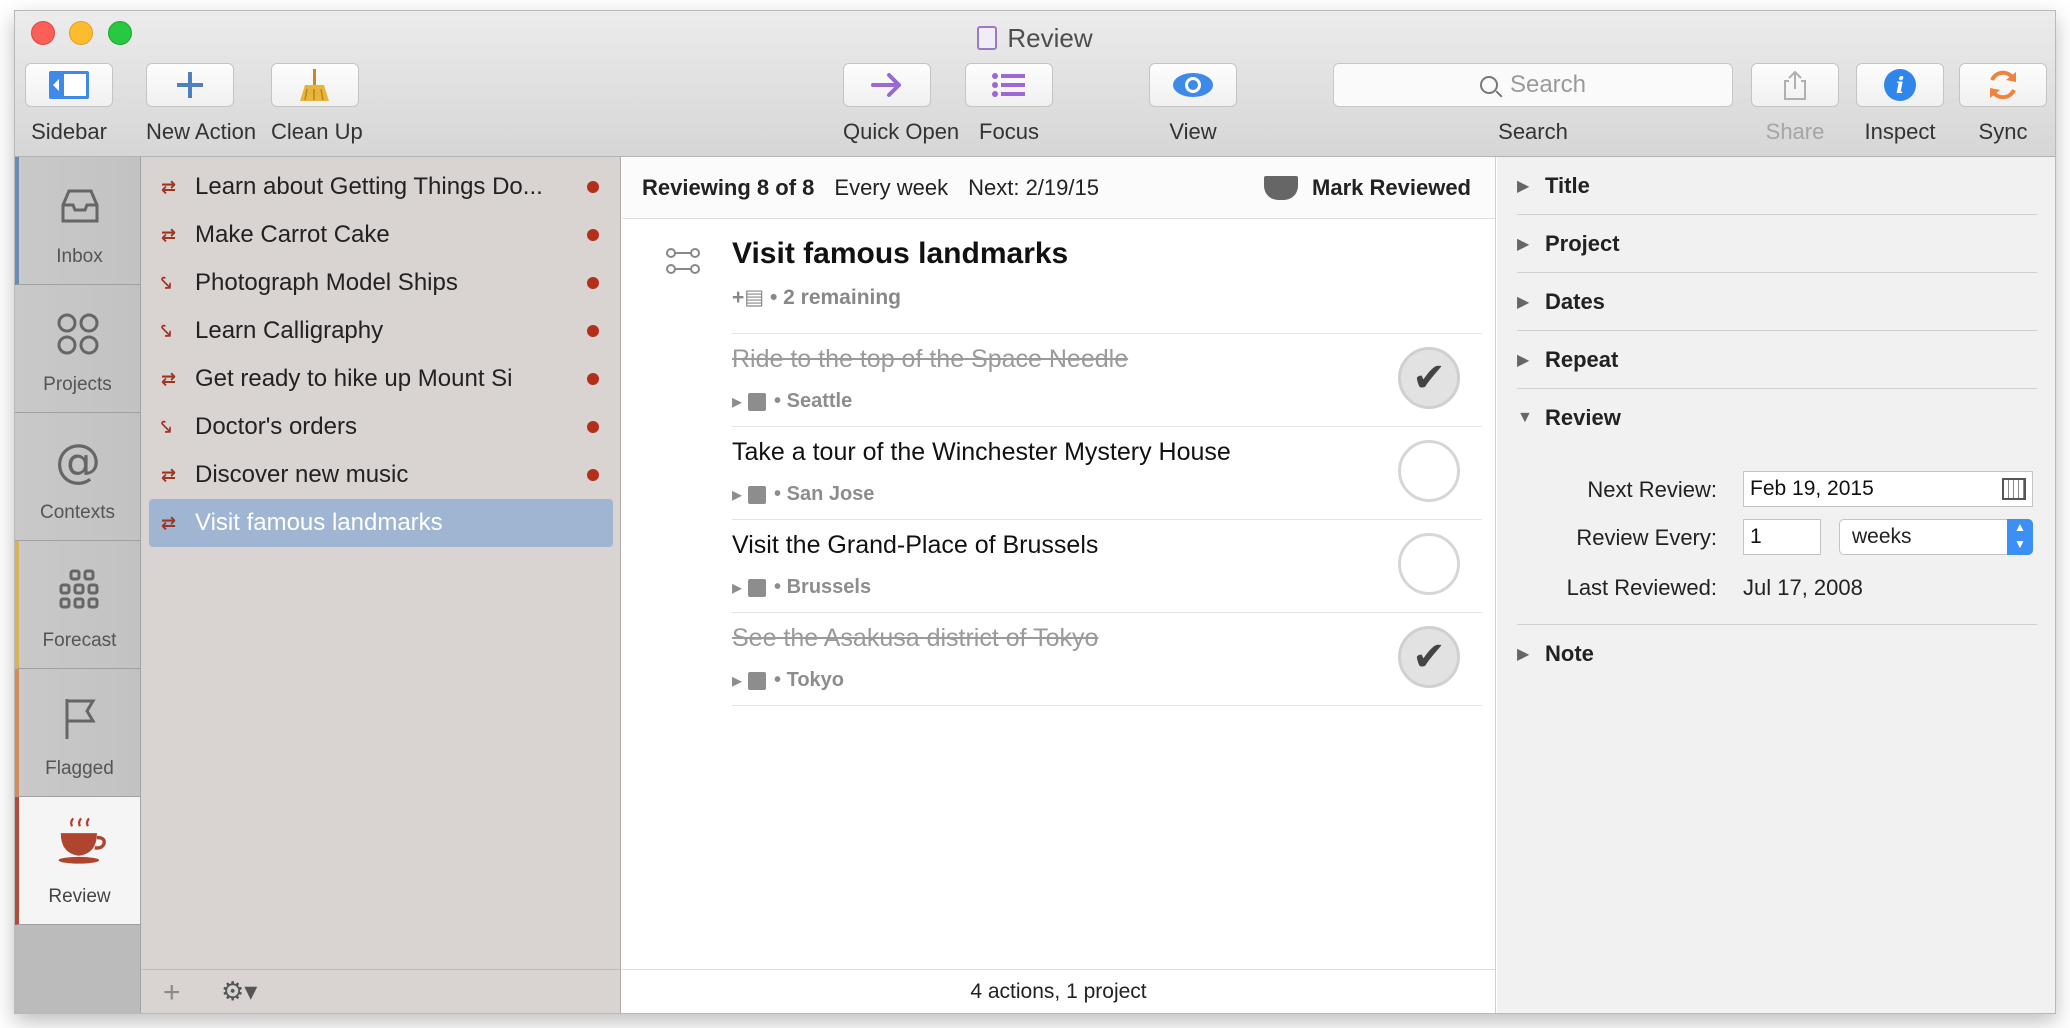 This screenshot has width=2070, height=1028. Describe the element at coordinates (1777, 653) in the screenshot. I see `inspector-section-note: ▶ Note` at that location.